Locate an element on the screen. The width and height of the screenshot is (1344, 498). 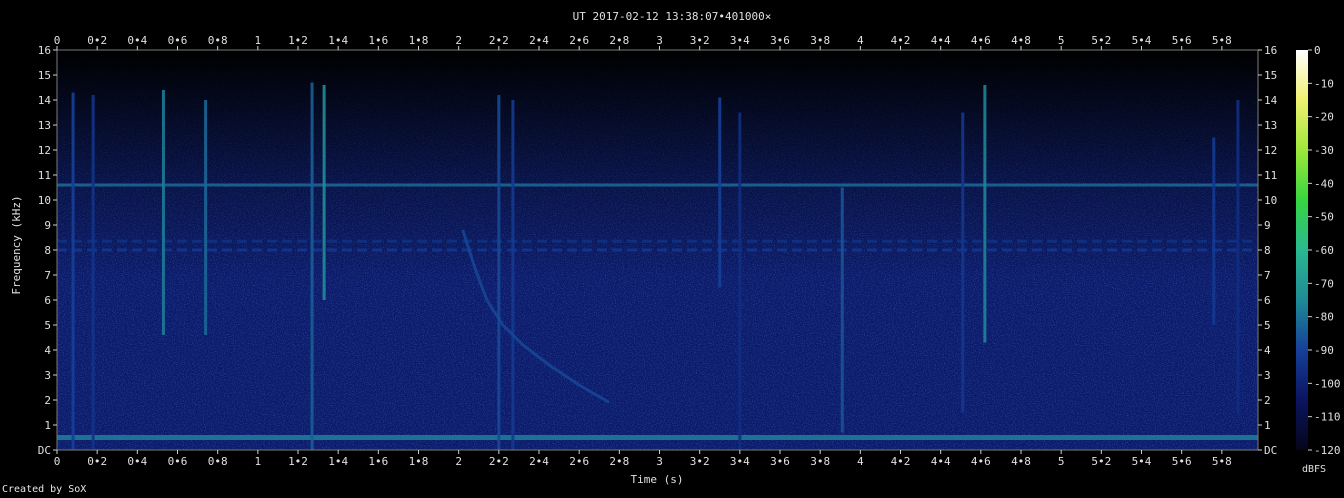
x-axis-label: Time (s) is located at coordinates (657, 479).